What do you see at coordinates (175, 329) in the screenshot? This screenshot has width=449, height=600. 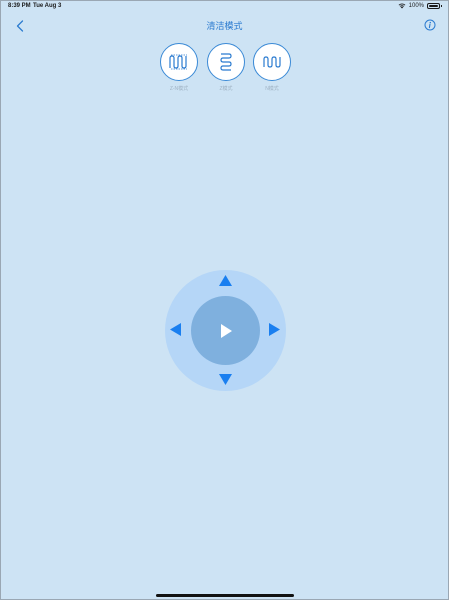 I see `arrow-left-button` at bounding box center [175, 329].